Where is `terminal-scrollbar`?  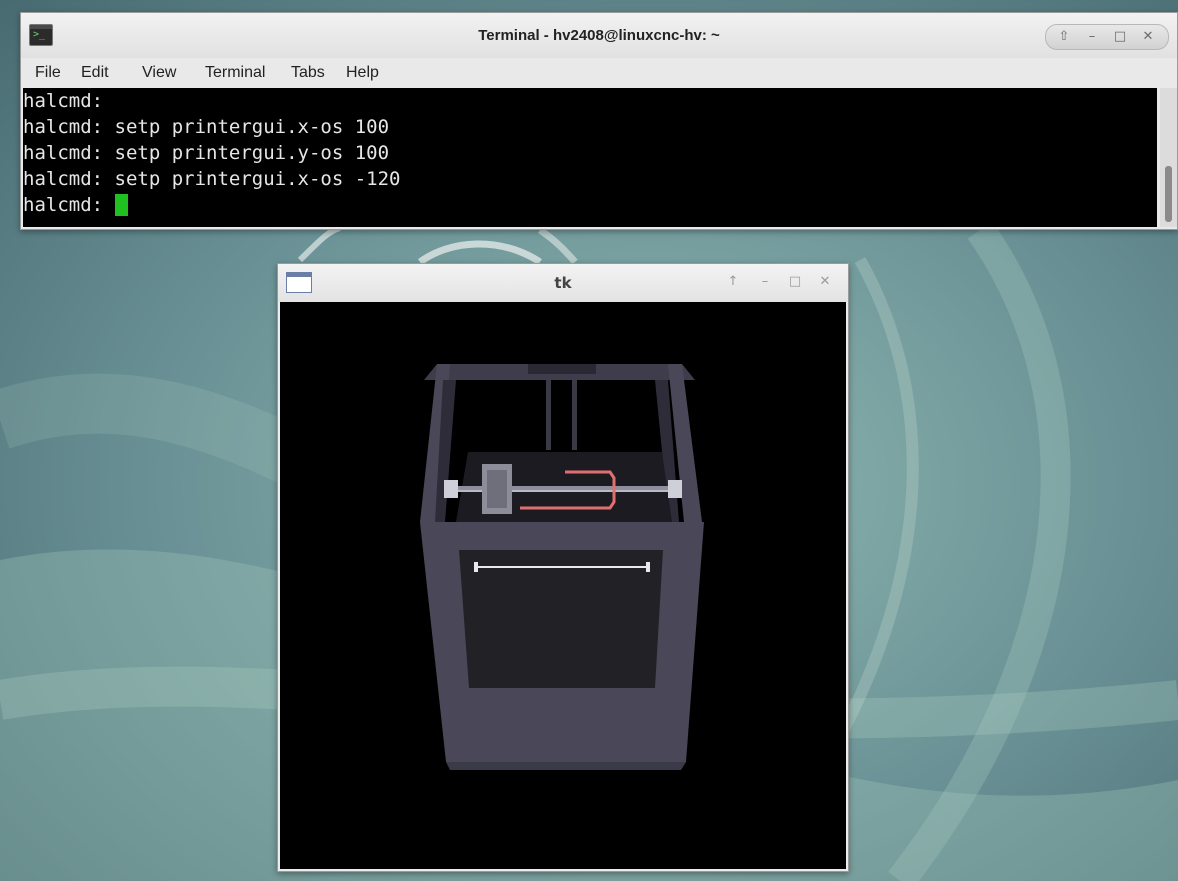
terminal-scrollbar is located at coordinates (1168, 157).